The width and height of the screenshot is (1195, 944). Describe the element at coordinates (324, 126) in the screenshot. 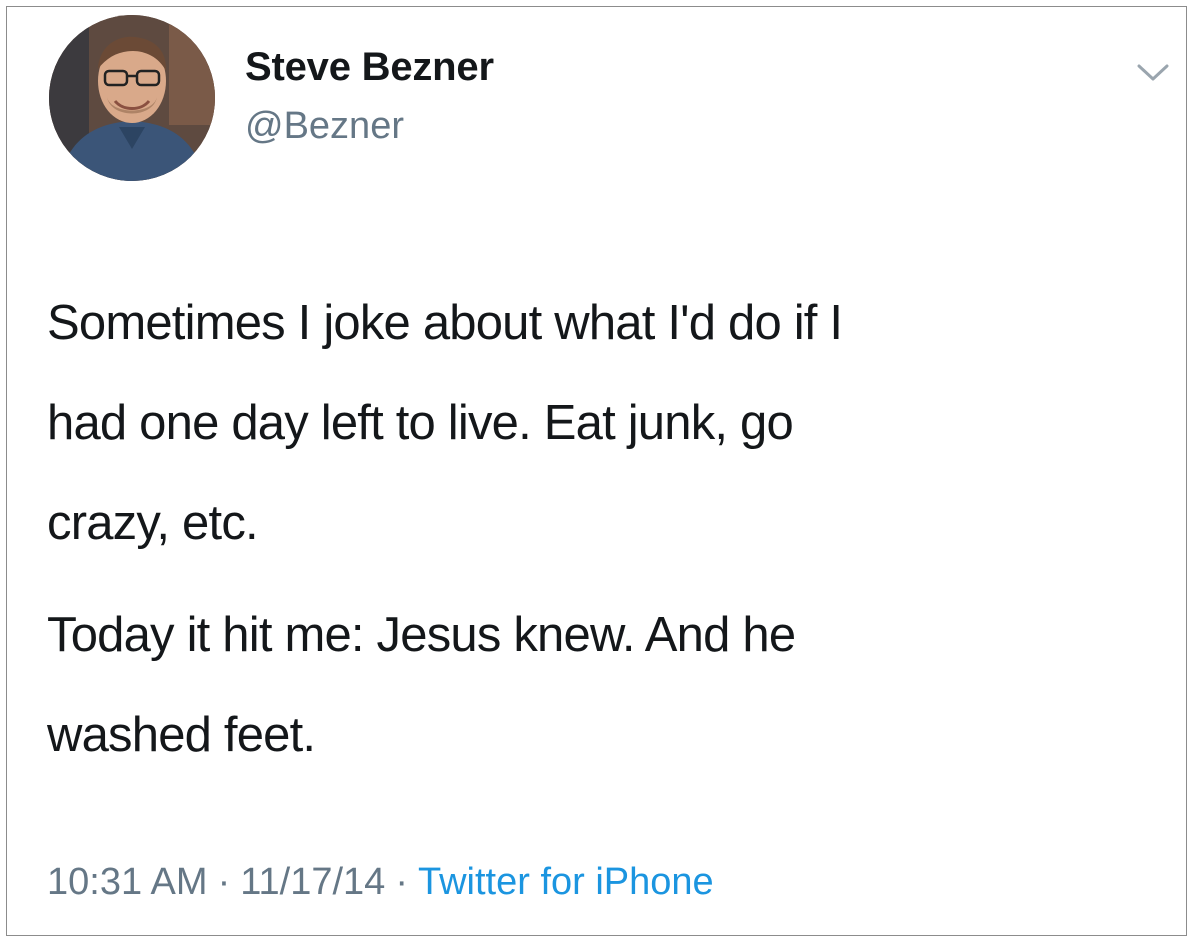

I see `user-handle: @Bezner` at that location.